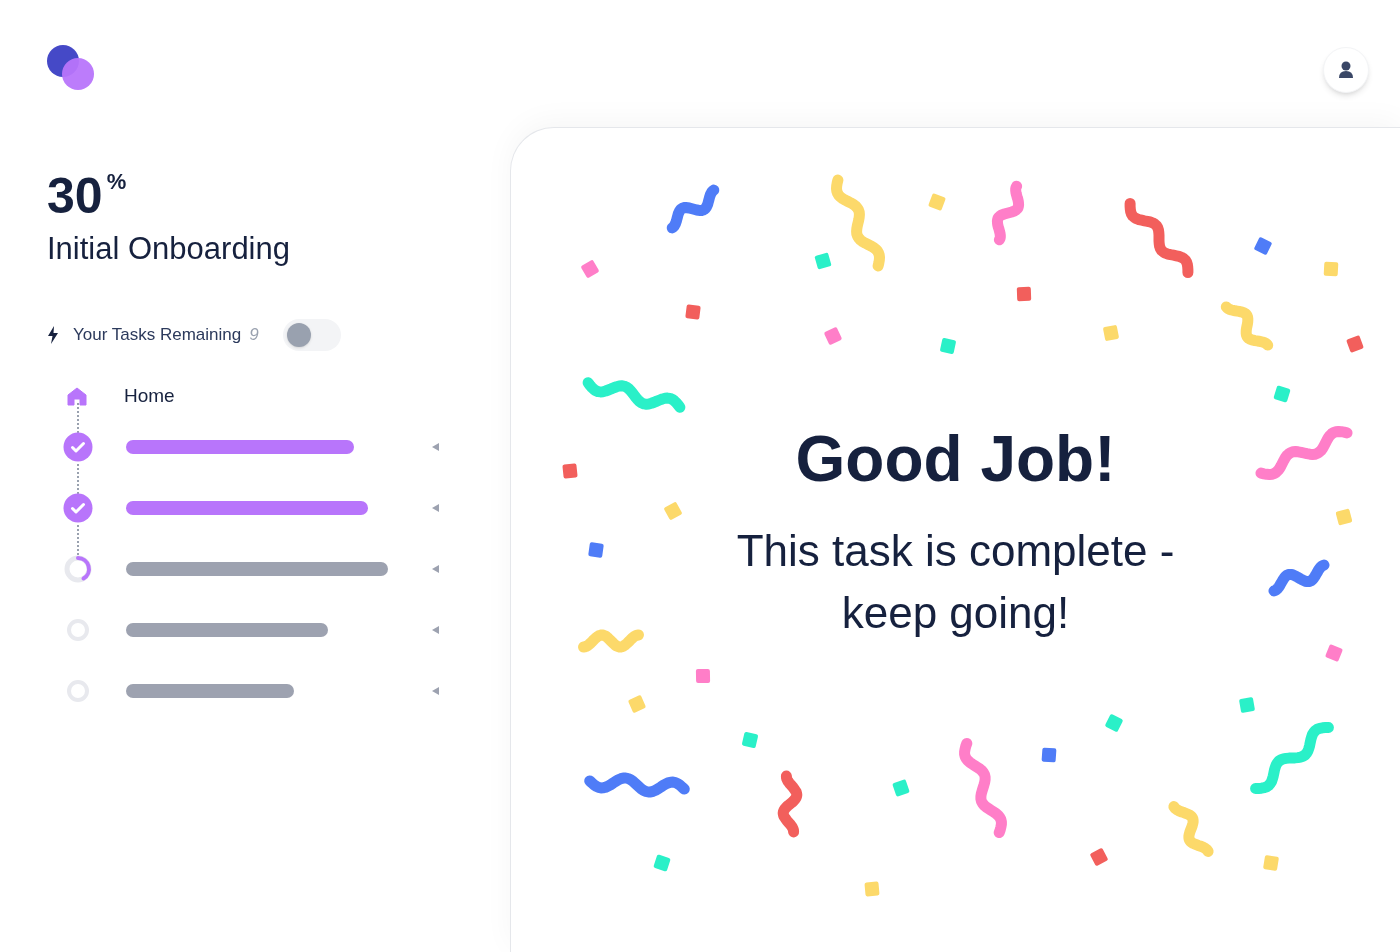  What do you see at coordinates (955, 459) in the screenshot?
I see `message-title: Good Job!` at bounding box center [955, 459].